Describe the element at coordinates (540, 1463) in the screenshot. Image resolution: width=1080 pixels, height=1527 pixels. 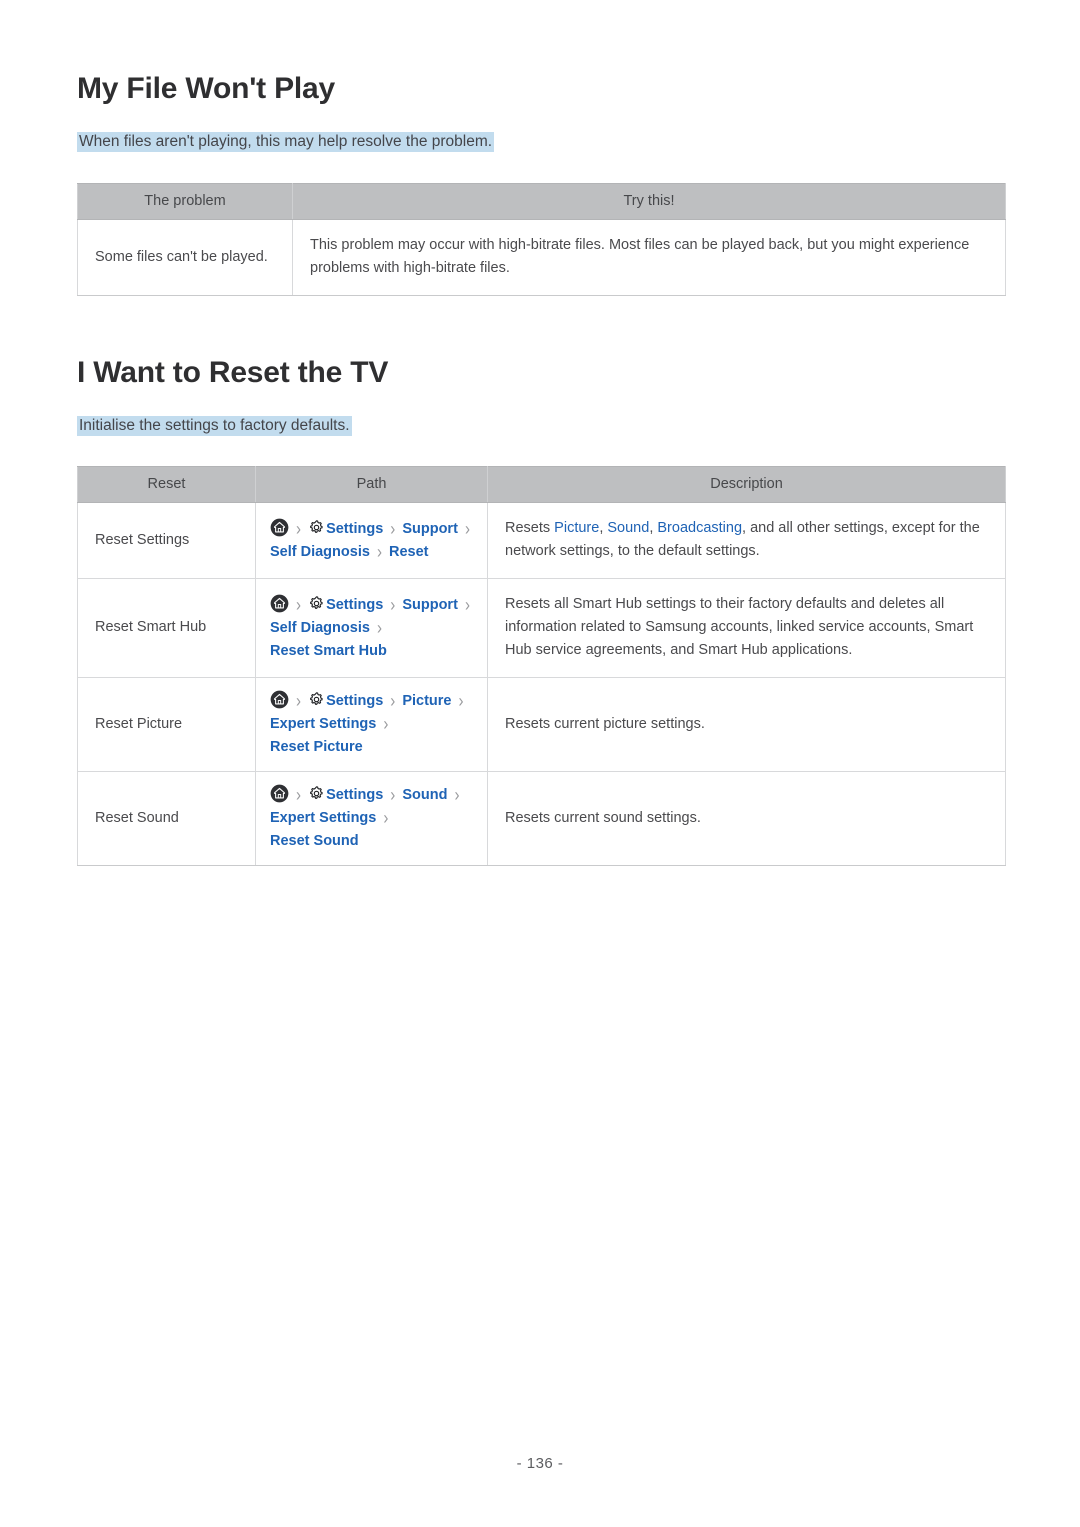
I see `page-number: - 136 -` at that location.